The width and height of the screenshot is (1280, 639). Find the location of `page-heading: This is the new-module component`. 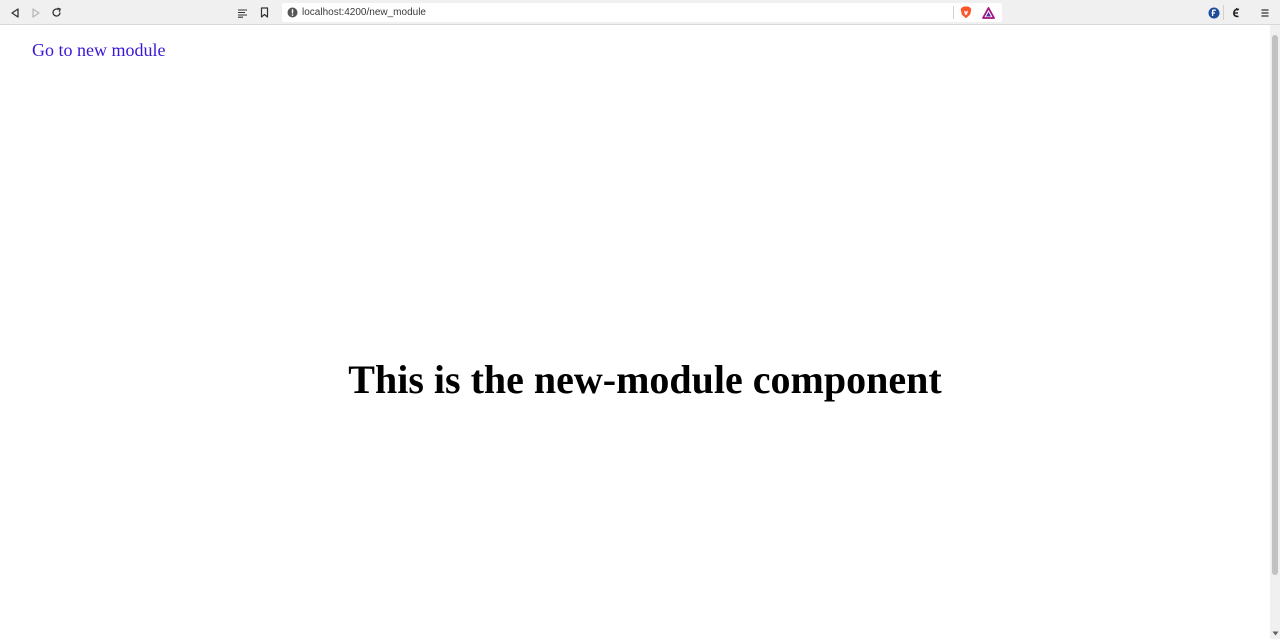

page-heading: This is the new-module component is located at coordinates (645, 379).